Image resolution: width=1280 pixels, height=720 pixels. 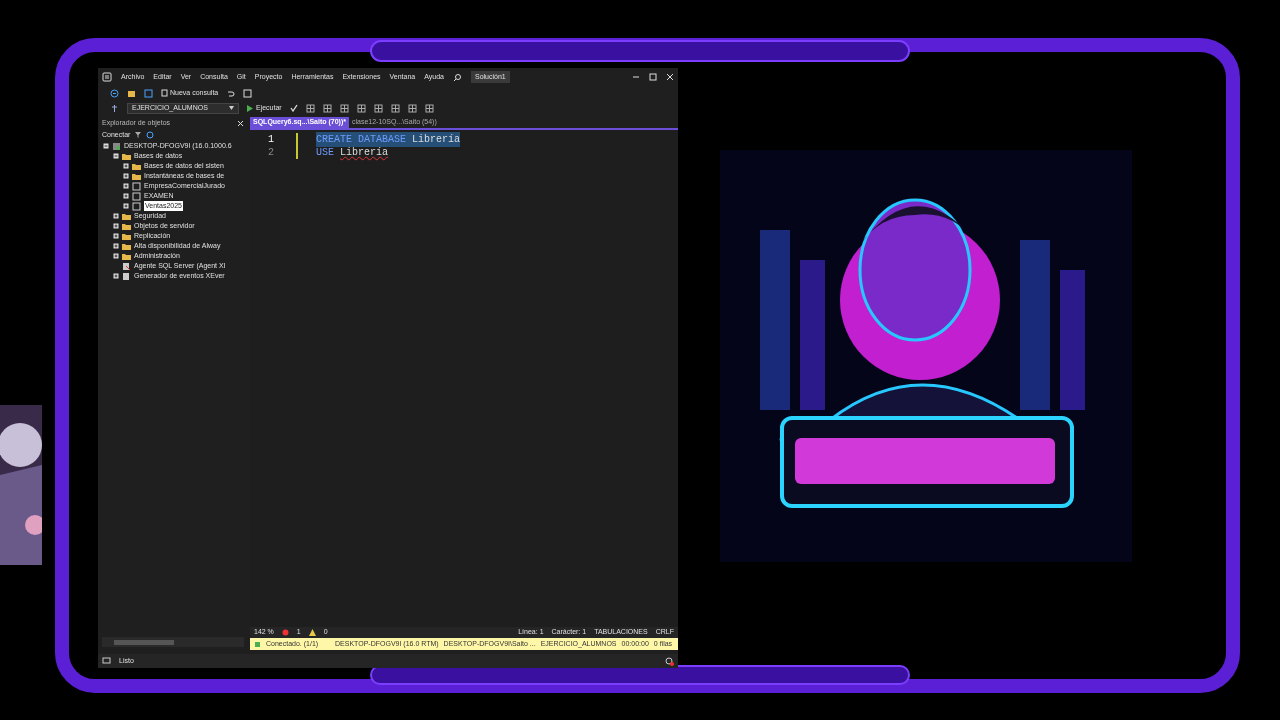 What do you see at coordinates (107, 77) in the screenshot?
I see `app-icon` at bounding box center [107, 77].